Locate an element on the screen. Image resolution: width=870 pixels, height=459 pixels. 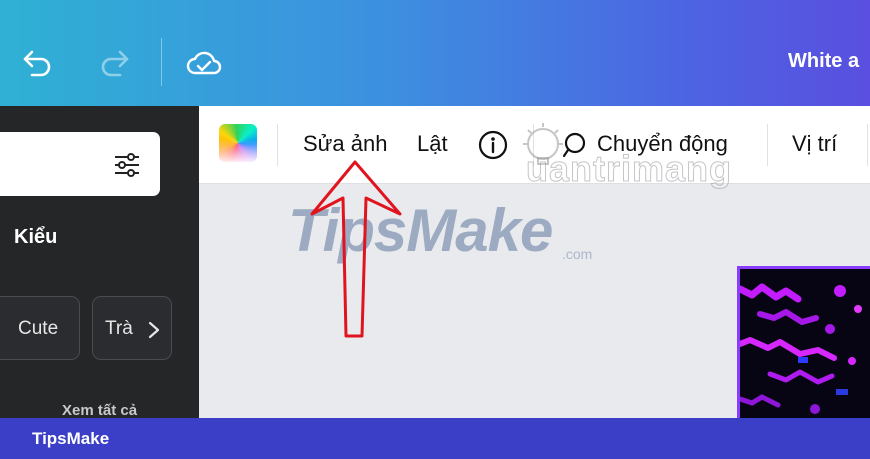
chevron-right-icon is located at coordinates (154, 330).